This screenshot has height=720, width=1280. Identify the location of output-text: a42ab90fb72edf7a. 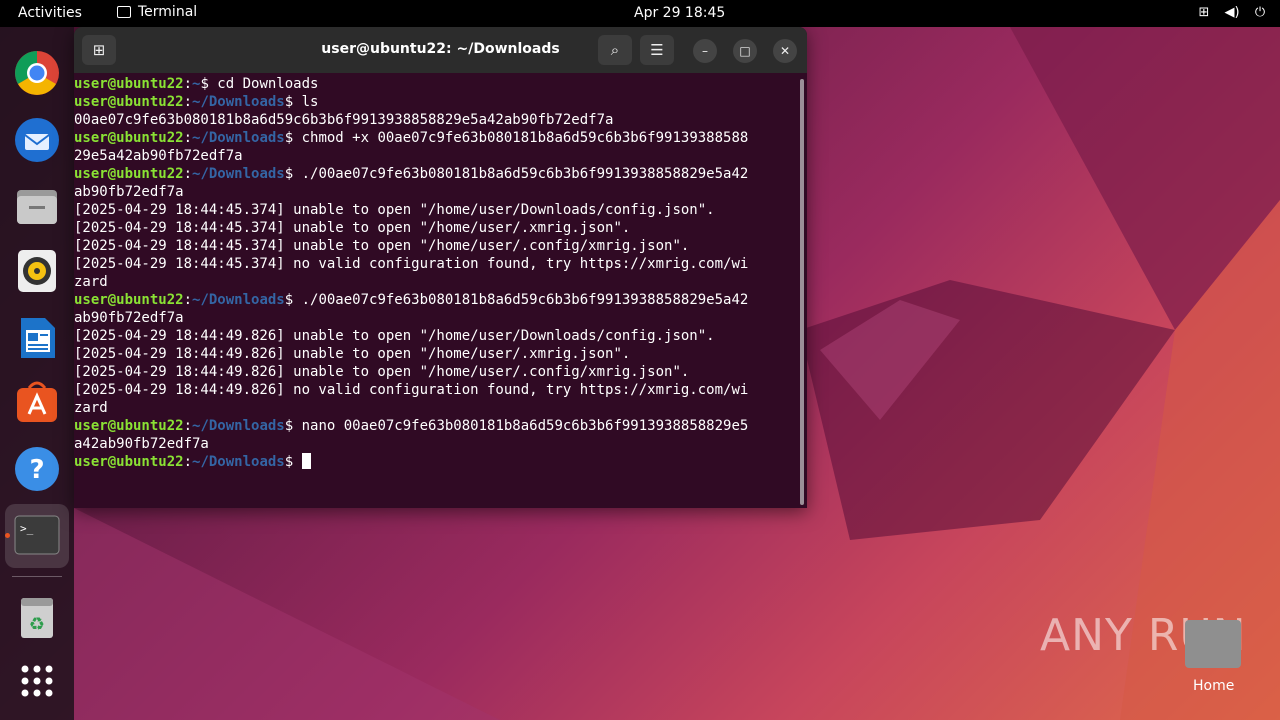
(141, 444).